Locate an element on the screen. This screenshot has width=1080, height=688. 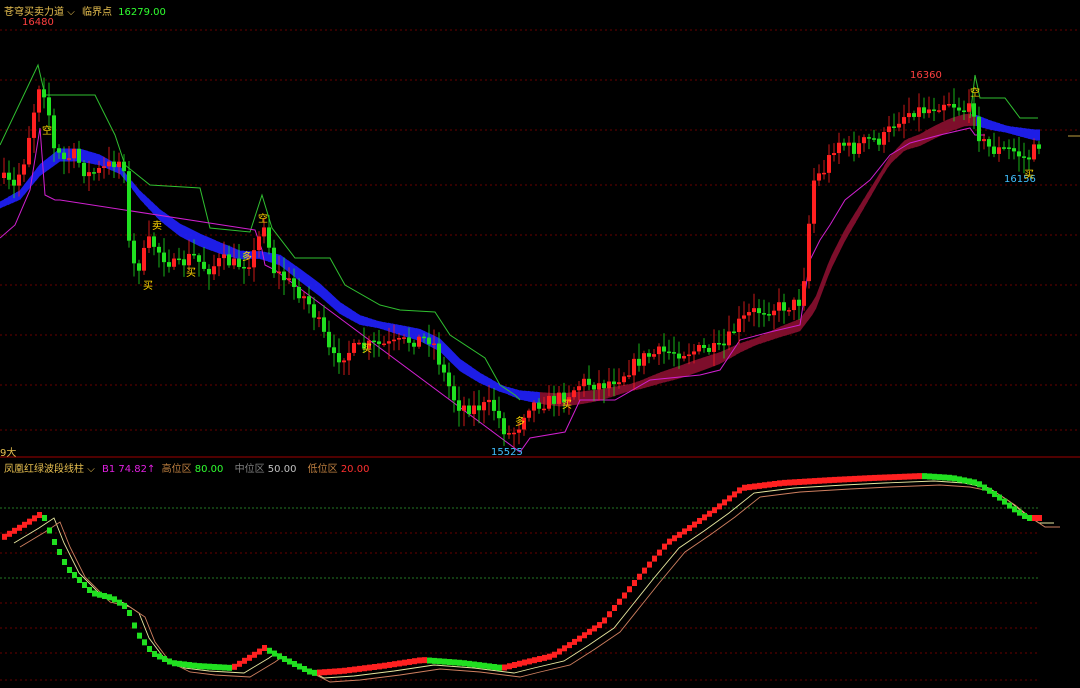
upper-indicator-name: 苍穹买卖力道 is located at coordinates (34, 12).